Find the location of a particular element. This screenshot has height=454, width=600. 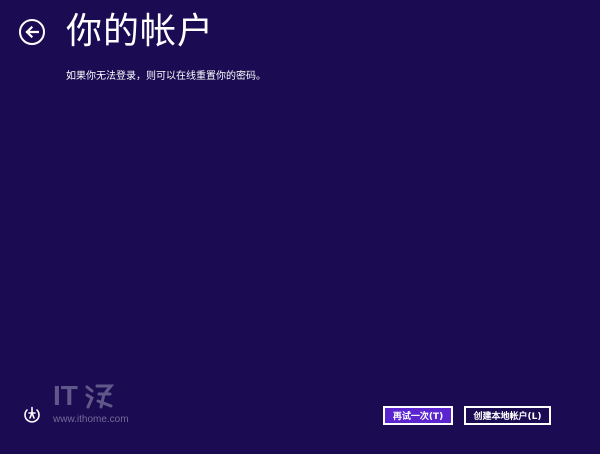

watermark-logo: IT is located at coordinates (98, 396).